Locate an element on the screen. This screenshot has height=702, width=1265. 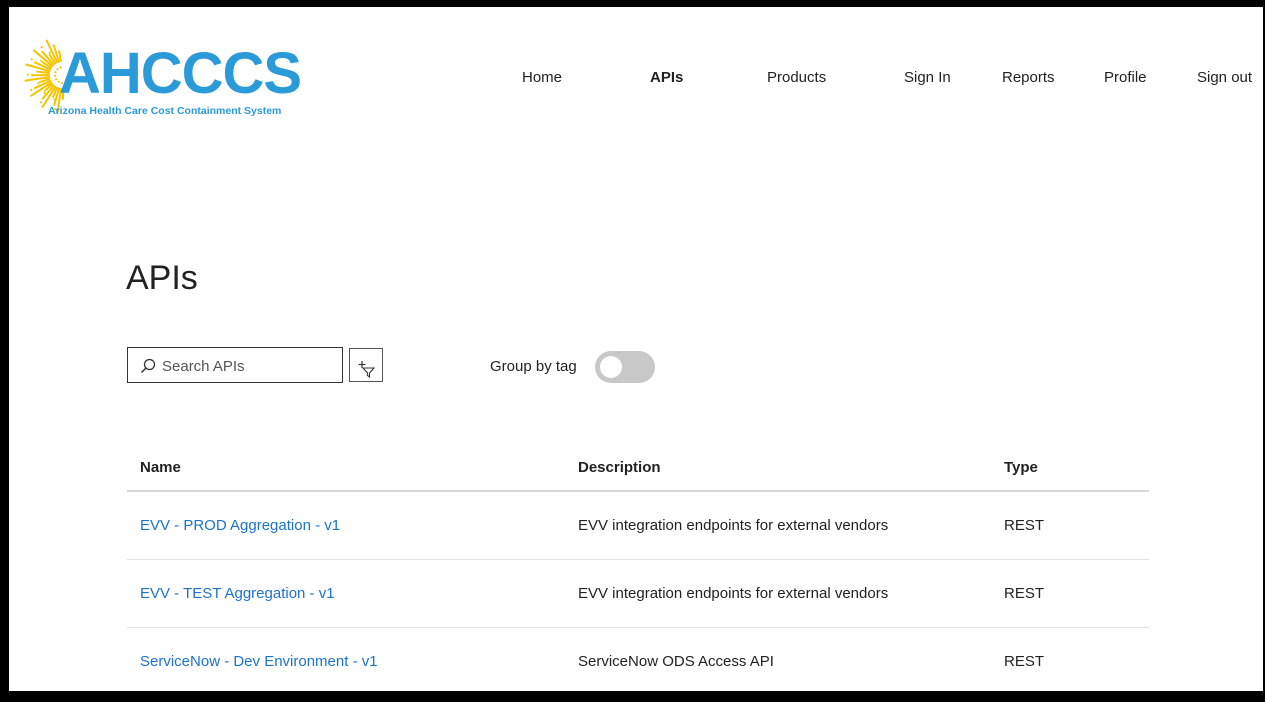
add-filter-button is located at coordinates (366, 365).